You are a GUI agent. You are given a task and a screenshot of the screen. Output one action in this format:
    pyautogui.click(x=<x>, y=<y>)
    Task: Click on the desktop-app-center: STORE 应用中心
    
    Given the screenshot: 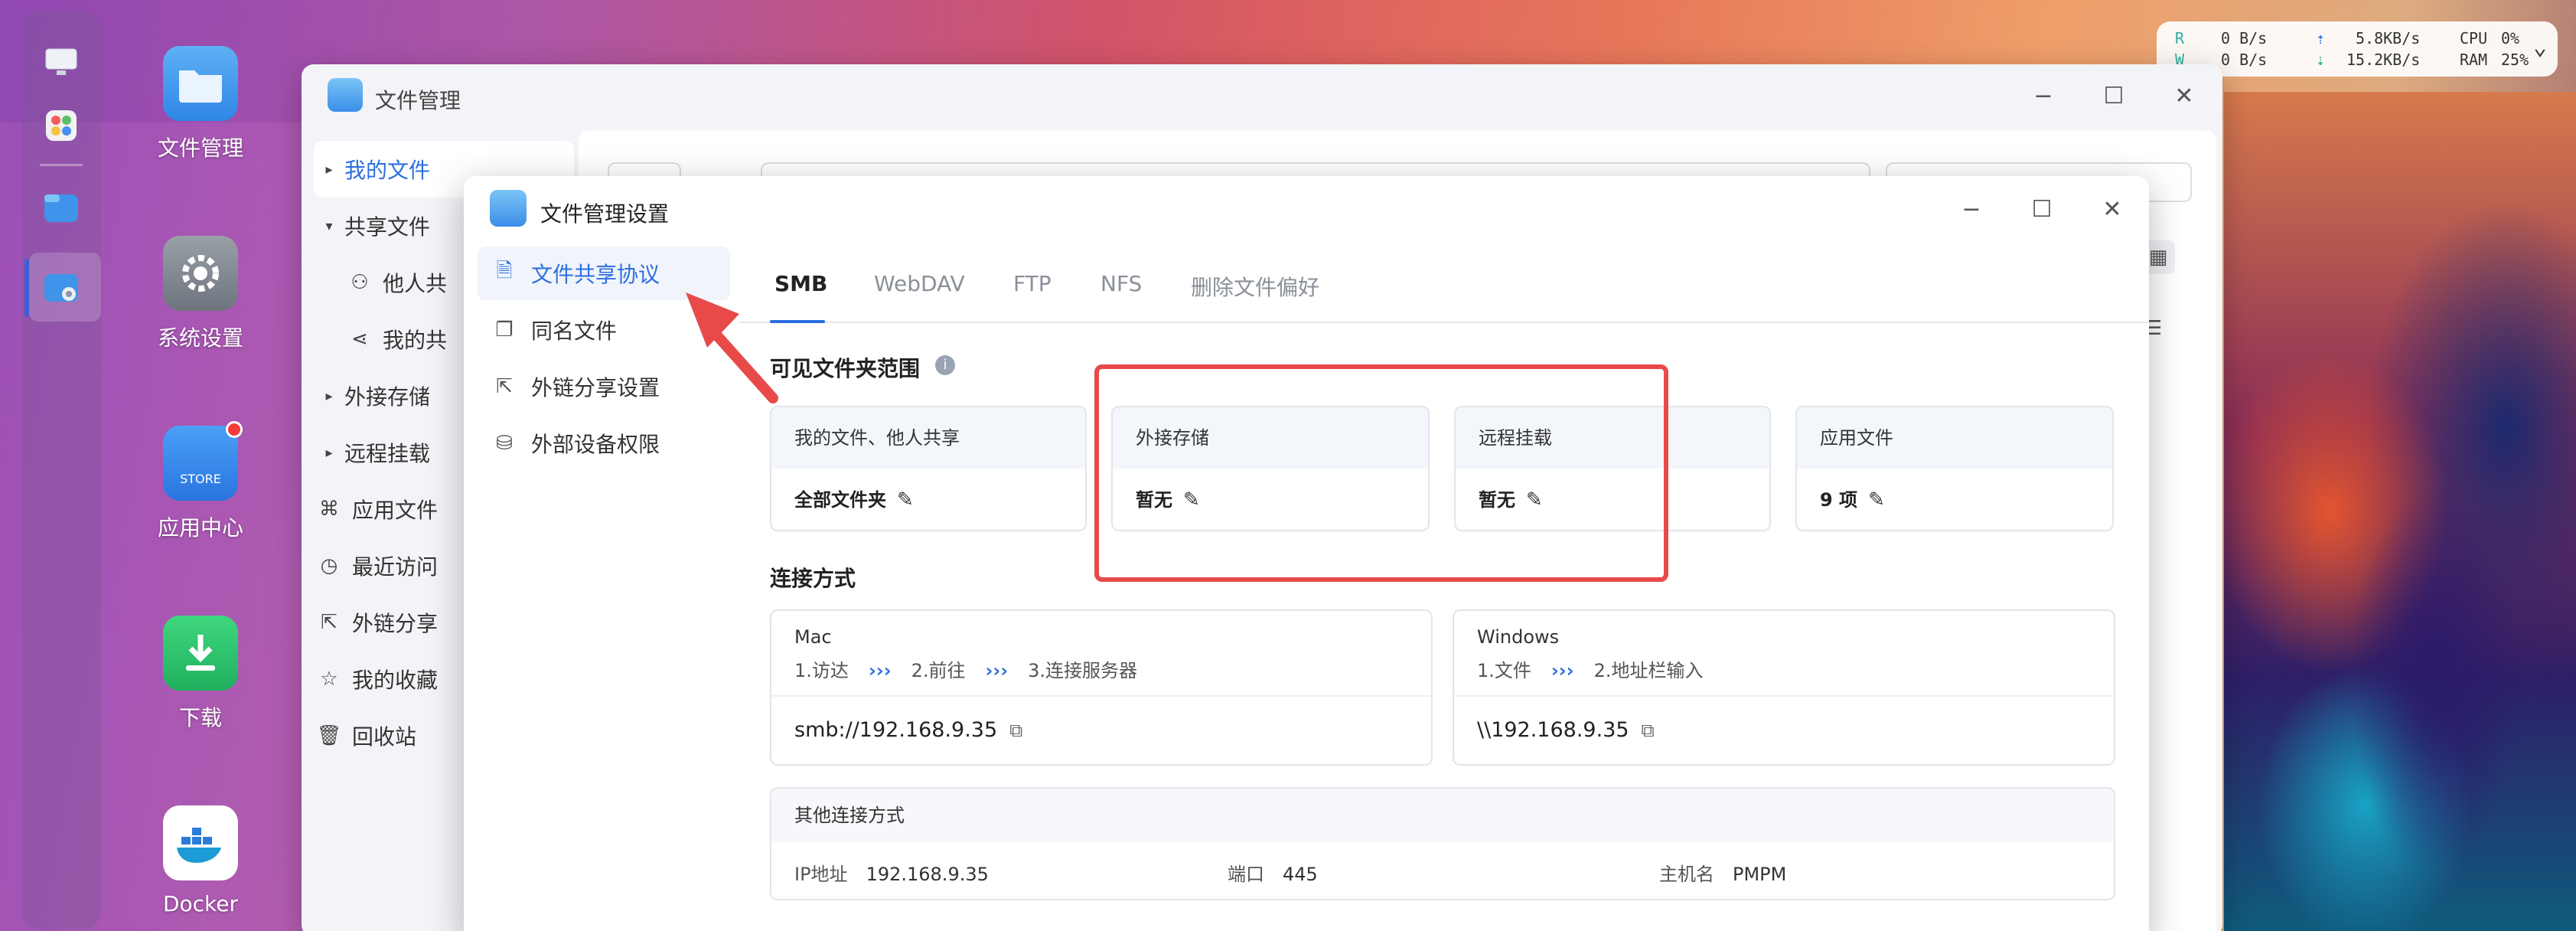 What is the action you would take?
    pyautogui.click(x=200, y=481)
    